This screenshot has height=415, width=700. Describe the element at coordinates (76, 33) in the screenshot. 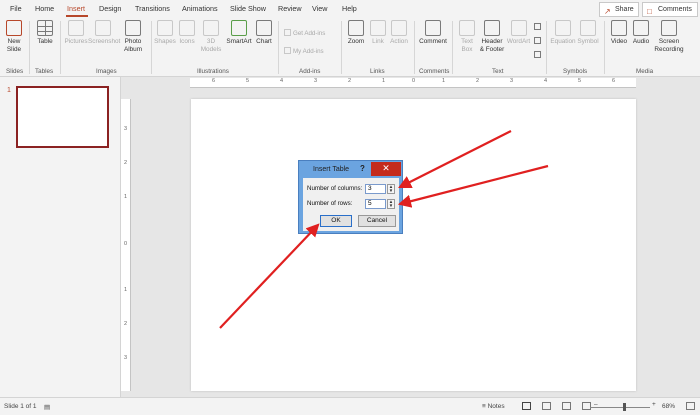

I see `pictures-button: Pictures` at that location.